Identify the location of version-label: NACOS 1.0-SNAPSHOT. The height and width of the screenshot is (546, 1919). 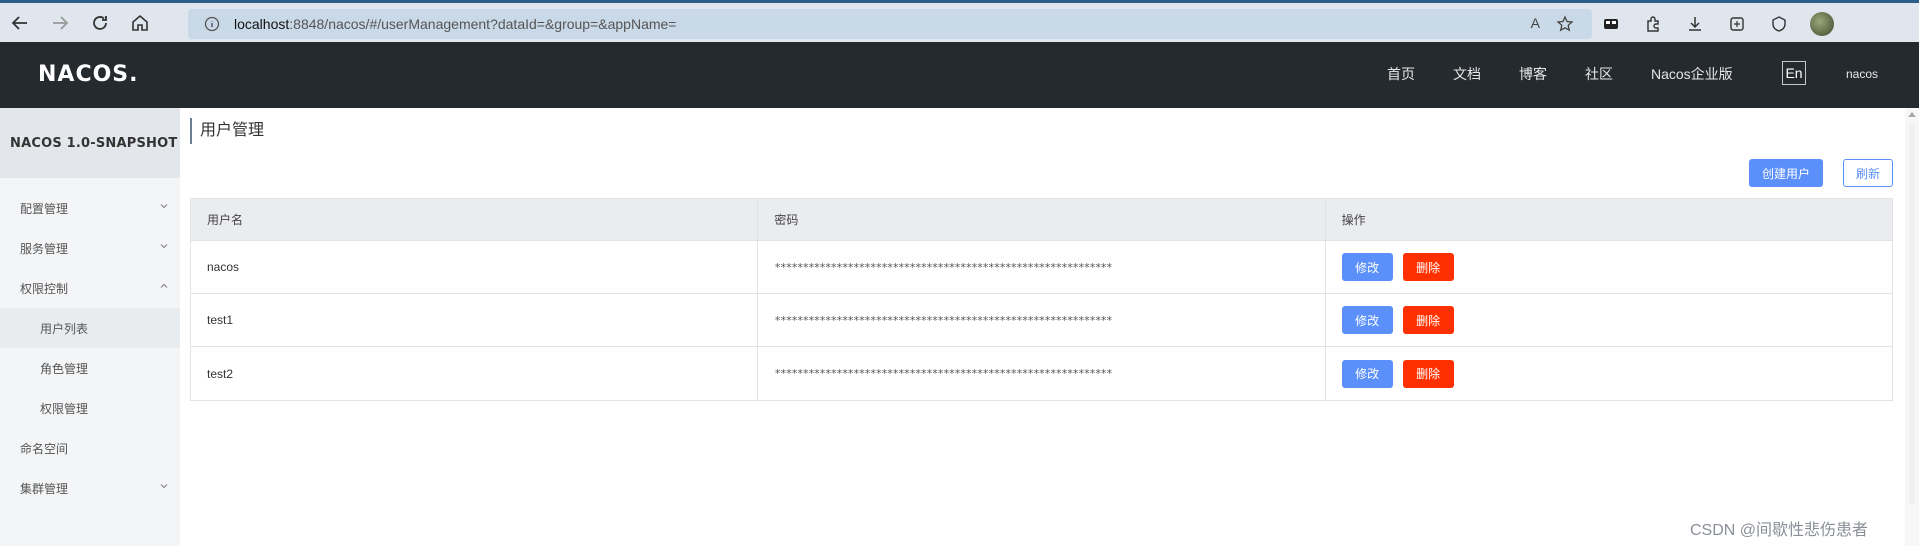
(90, 143).